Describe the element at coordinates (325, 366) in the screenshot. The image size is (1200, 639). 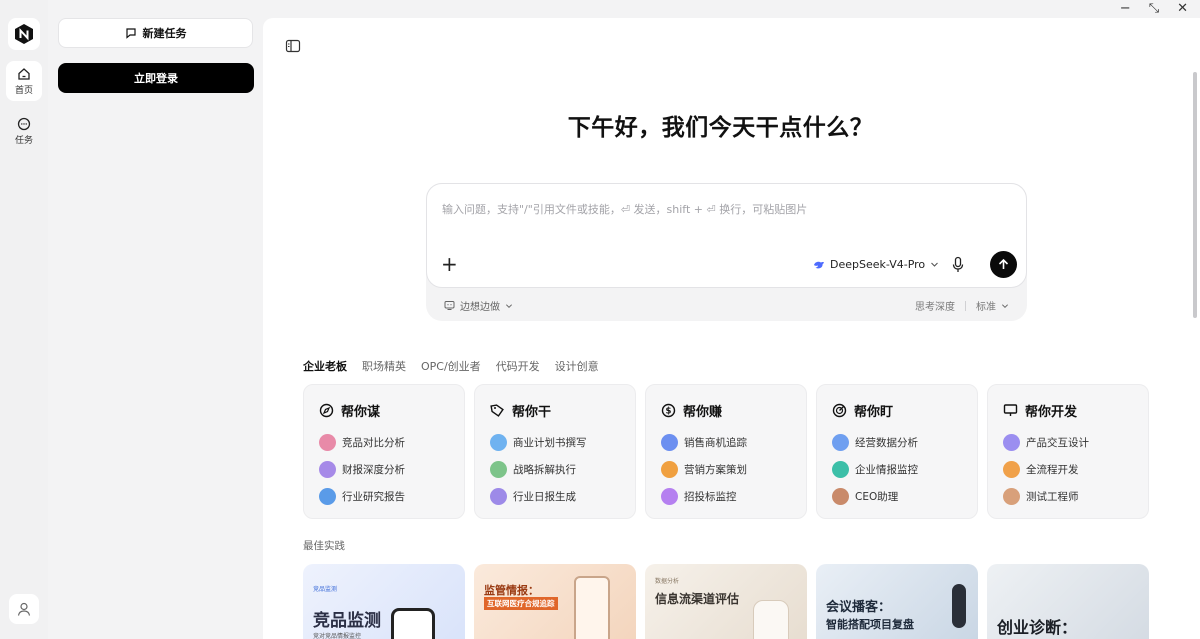
I see `tab-boss: 企业老板` at that location.